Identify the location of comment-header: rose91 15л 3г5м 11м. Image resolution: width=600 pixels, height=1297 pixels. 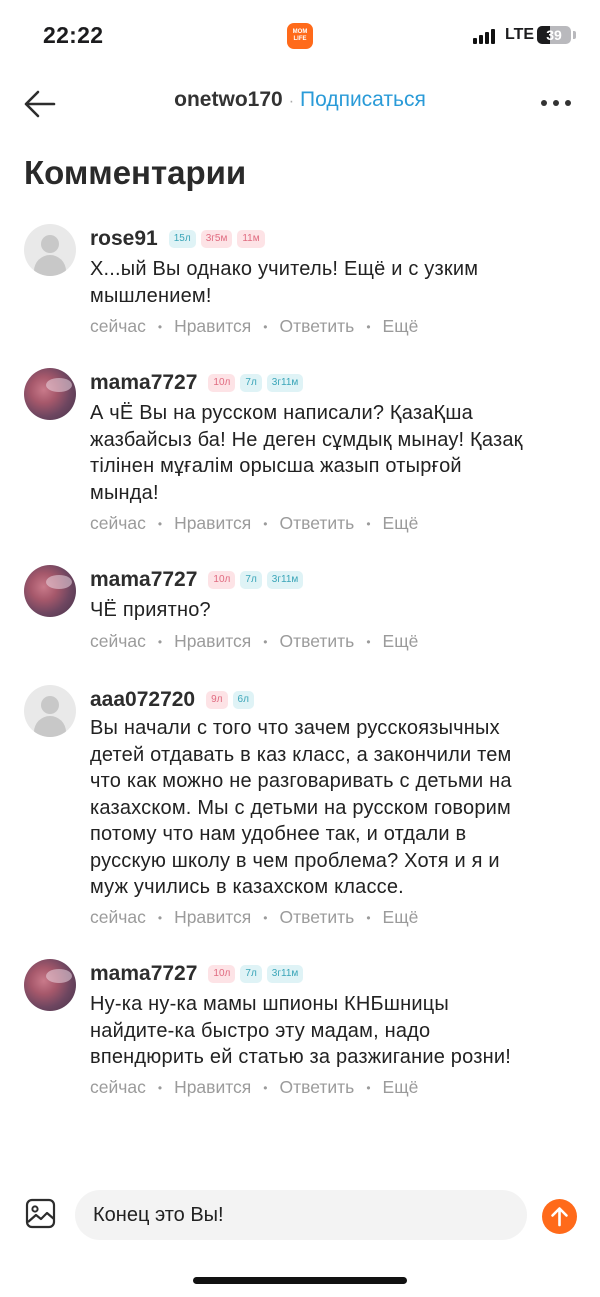
(177, 239).